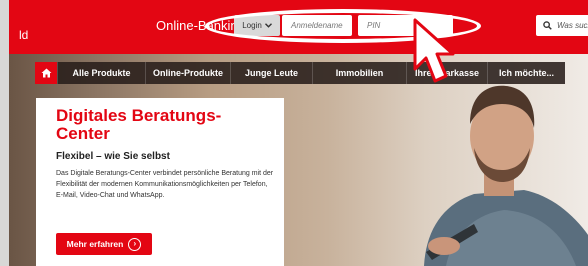 Image resolution: width=588 pixels, height=266 pixels. What do you see at coordinates (434, 50) in the screenshot?
I see `cursor-icon` at bounding box center [434, 50].